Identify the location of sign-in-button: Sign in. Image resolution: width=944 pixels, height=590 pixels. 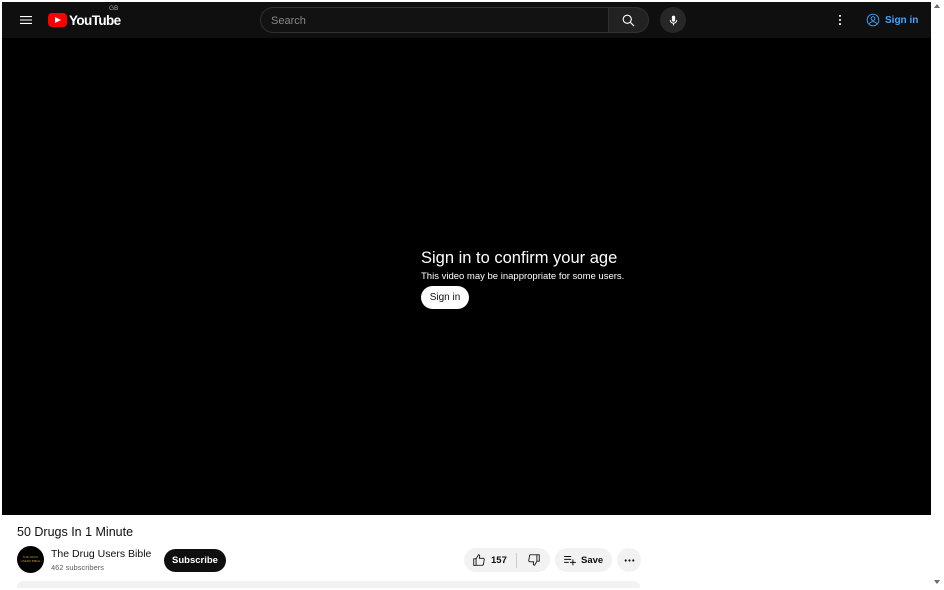
(892, 20).